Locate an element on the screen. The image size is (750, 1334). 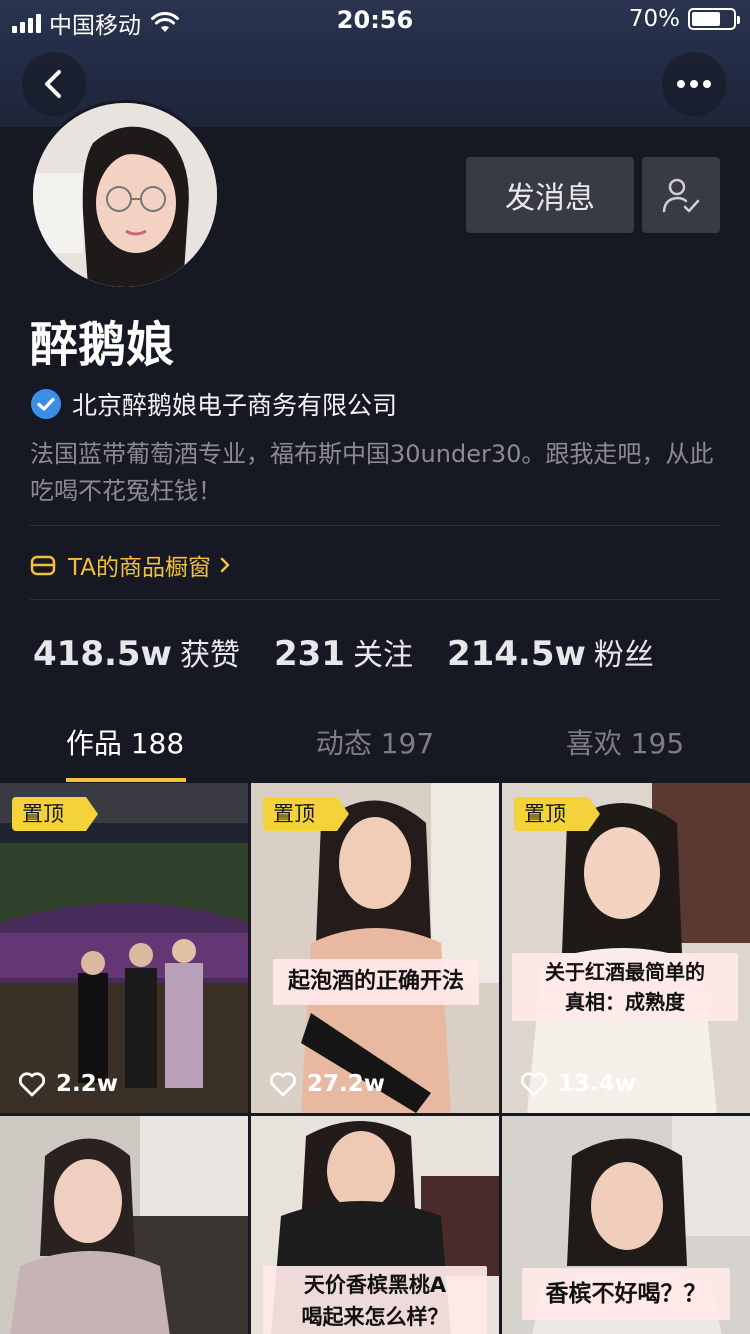
avatar is located at coordinates (125, 195).